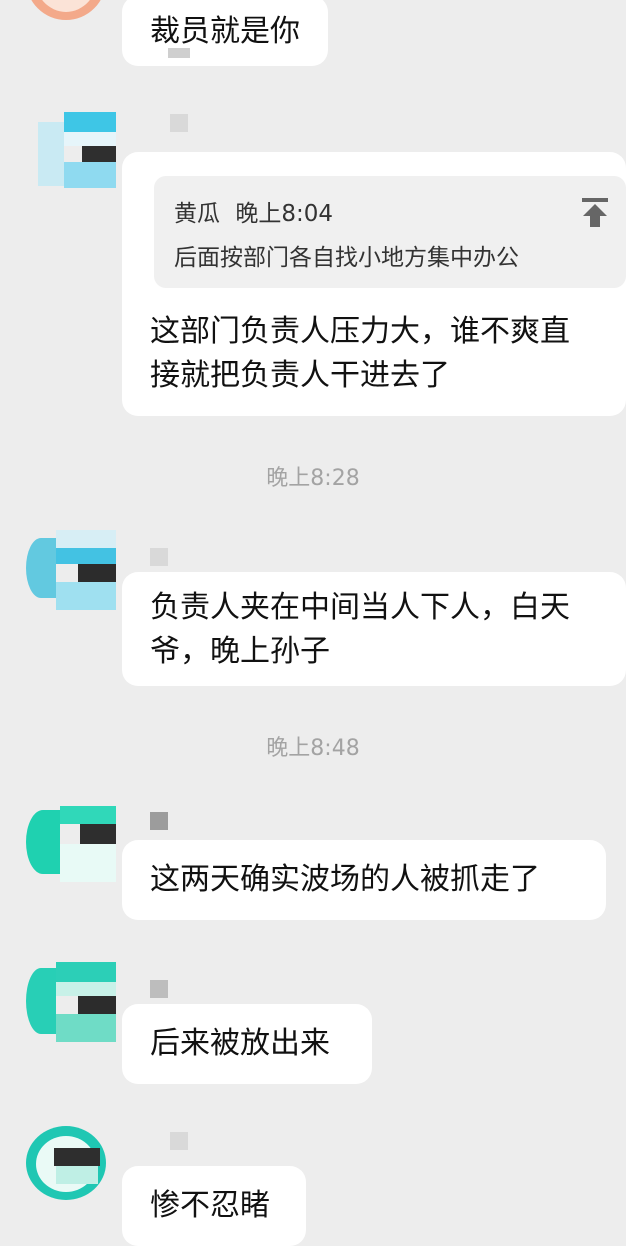  Describe the element at coordinates (197, 214) in the screenshot. I see `quoted-sender: 黄瓜` at that location.